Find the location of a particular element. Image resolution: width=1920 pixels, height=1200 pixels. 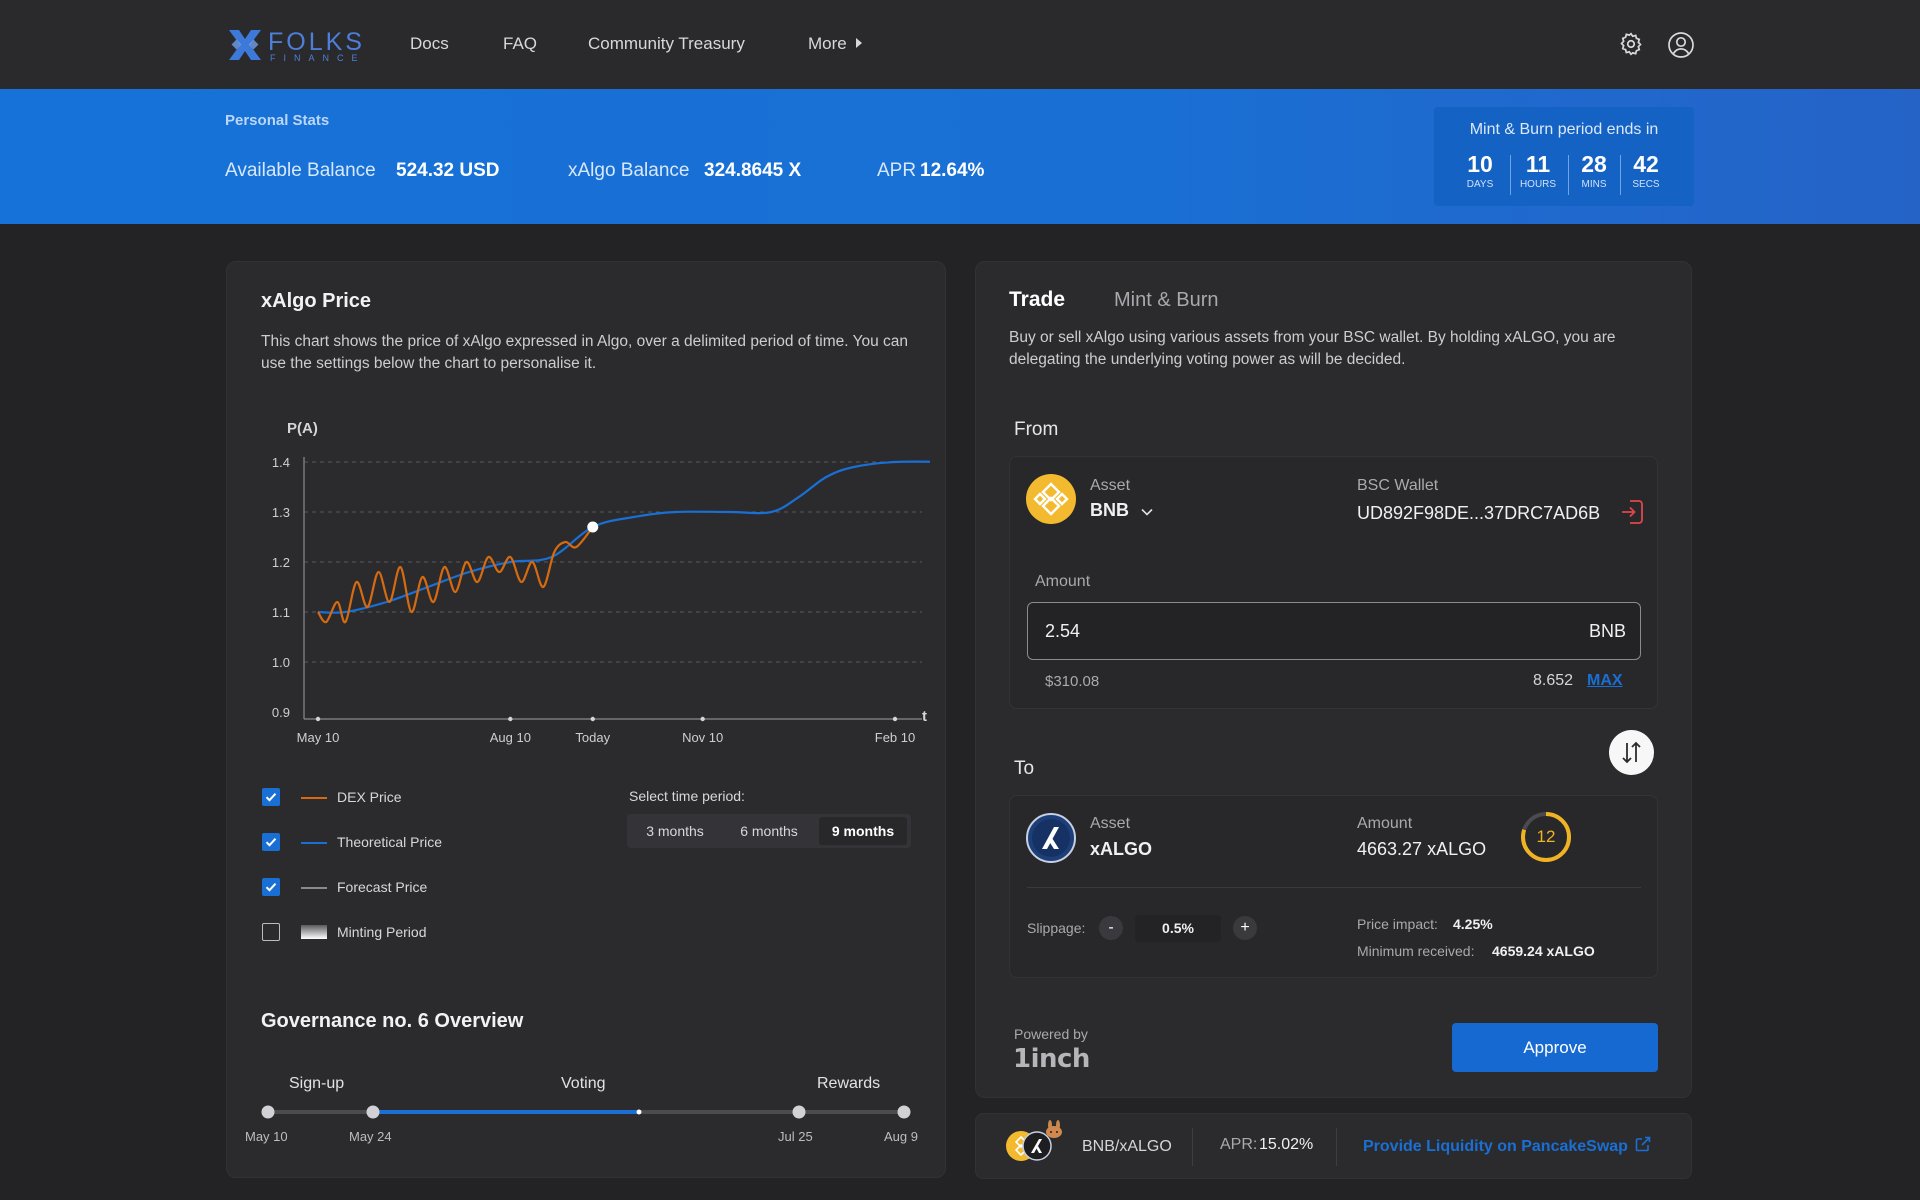

approve-button: Approve is located at coordinates (1555, 1047).